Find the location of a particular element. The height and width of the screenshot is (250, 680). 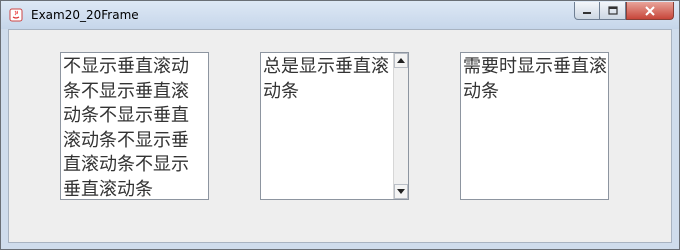

minimize-icon is located at coordinates (587, 12).